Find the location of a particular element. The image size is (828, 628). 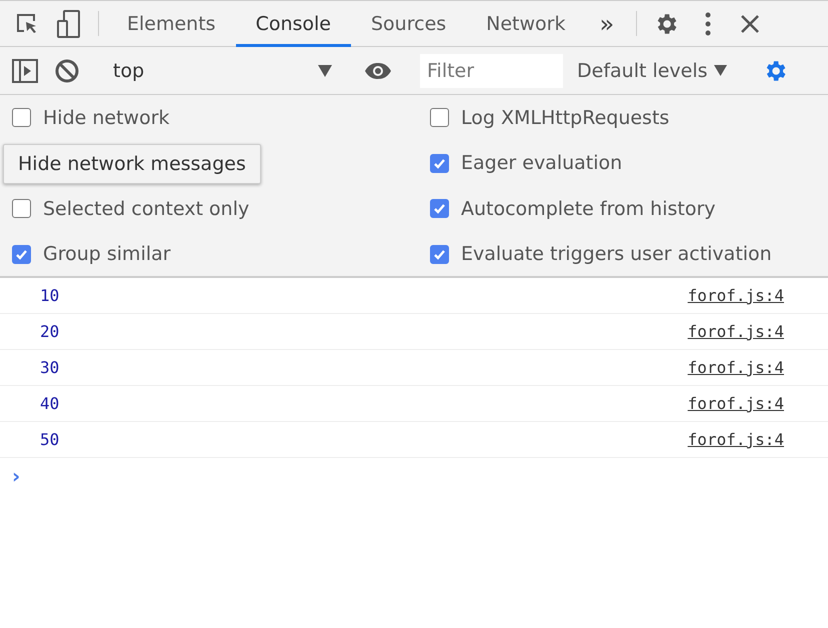

log-value: 20 is located at coordinates (50, 331).